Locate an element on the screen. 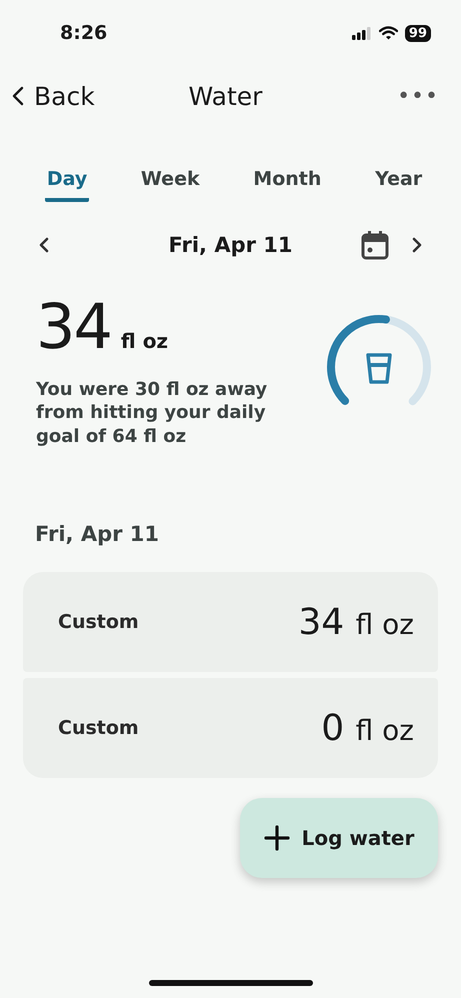  total-amount: 34 is located at coordinates (73, 327).